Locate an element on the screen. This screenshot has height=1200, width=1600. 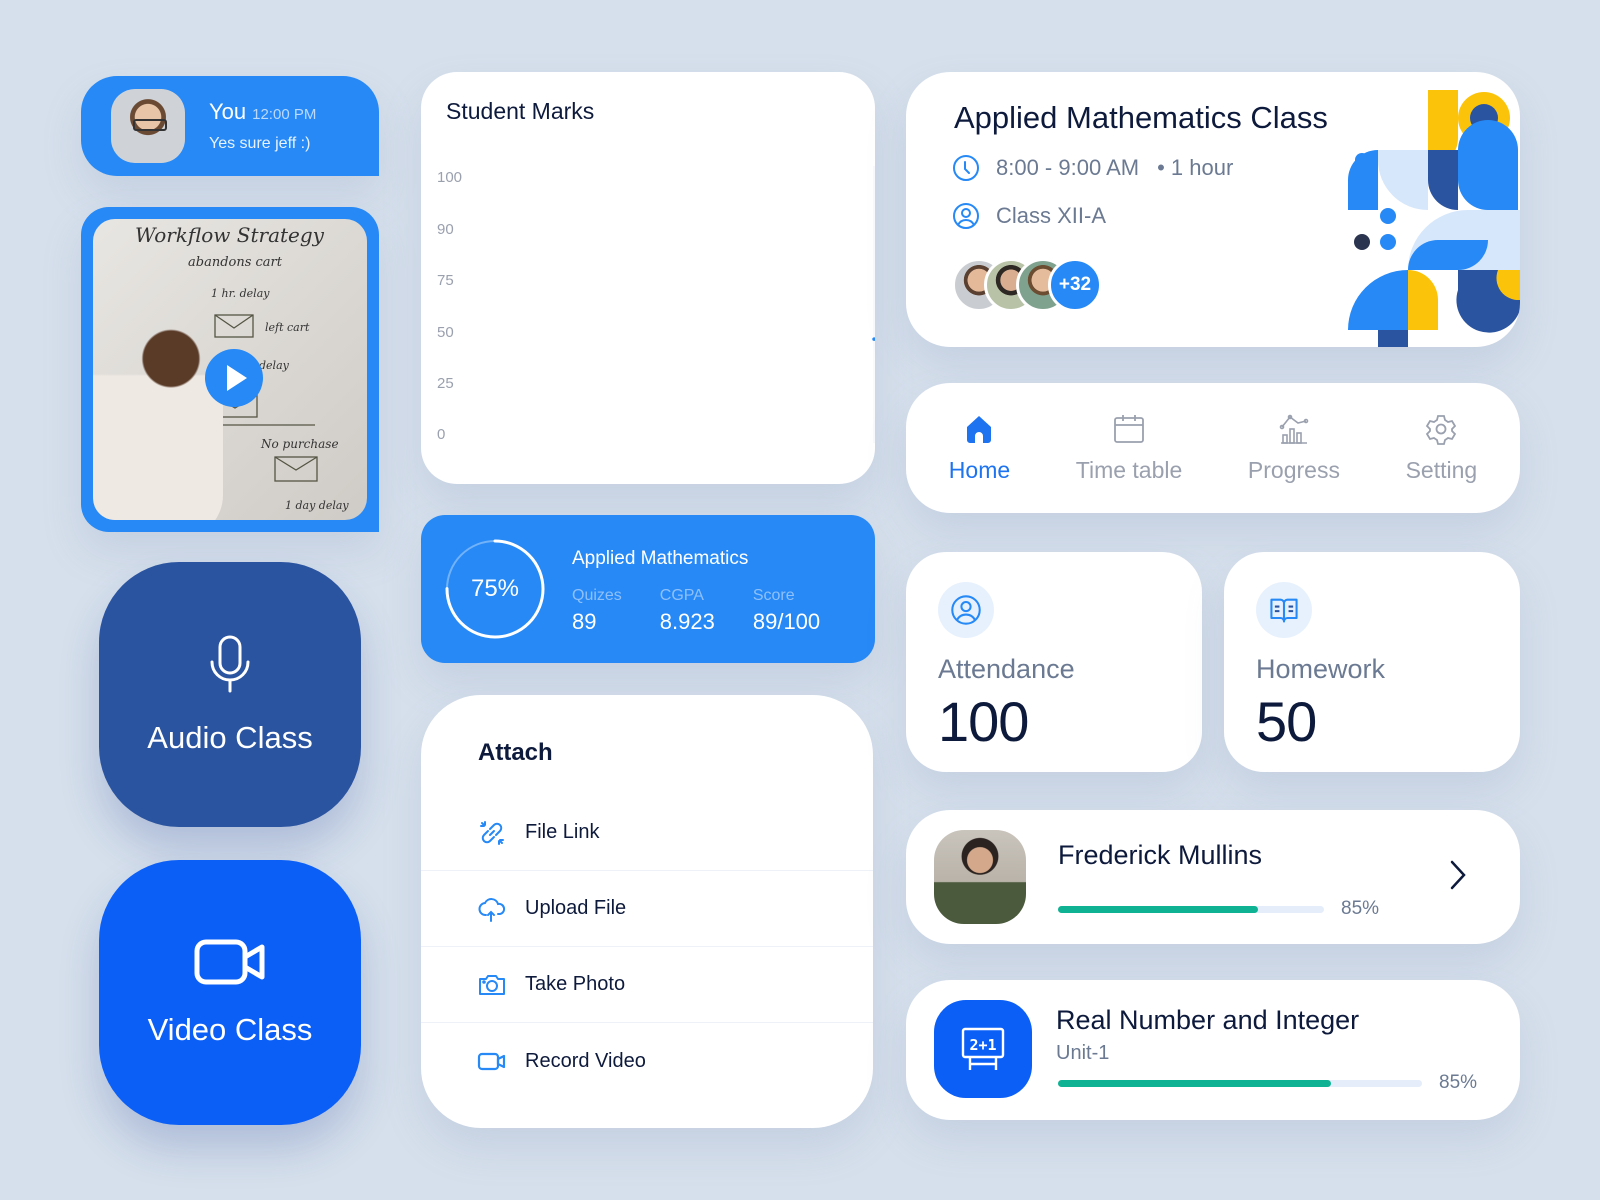
stat-score: Score 89/100 is located at coordinates (786, 611).